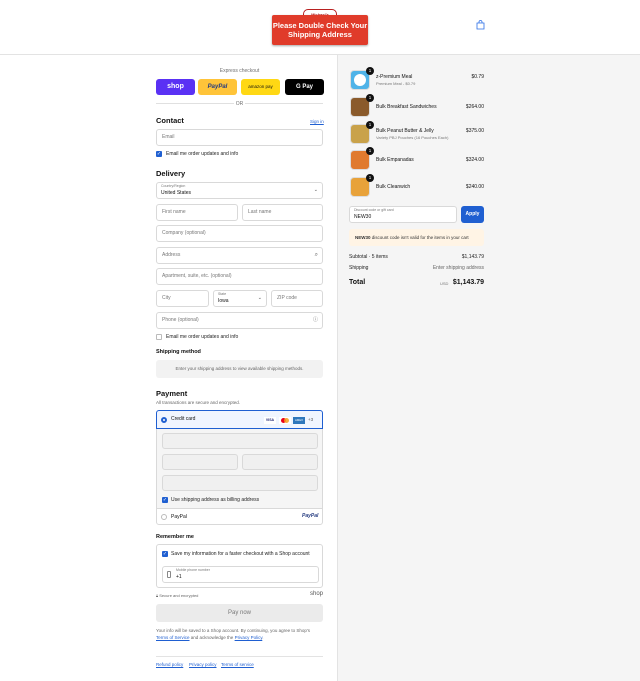  I want to click on sms-opt-checkbox, so click(159, 337).